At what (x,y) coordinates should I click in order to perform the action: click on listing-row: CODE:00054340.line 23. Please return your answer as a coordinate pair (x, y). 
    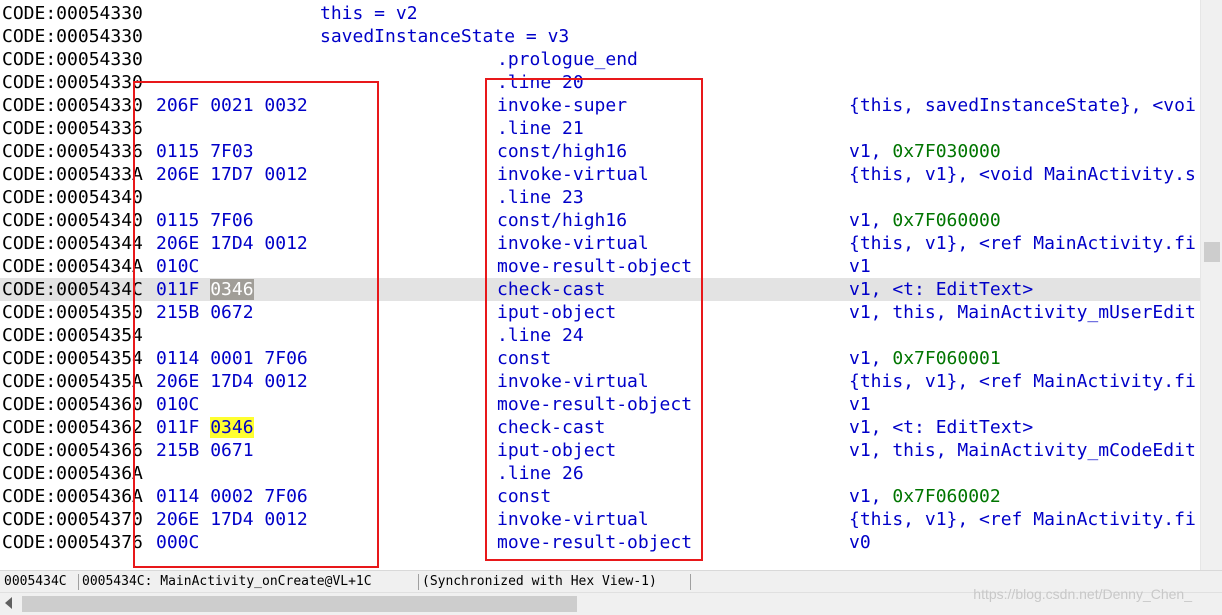
    Looking at the image, I should click on (600, 197).